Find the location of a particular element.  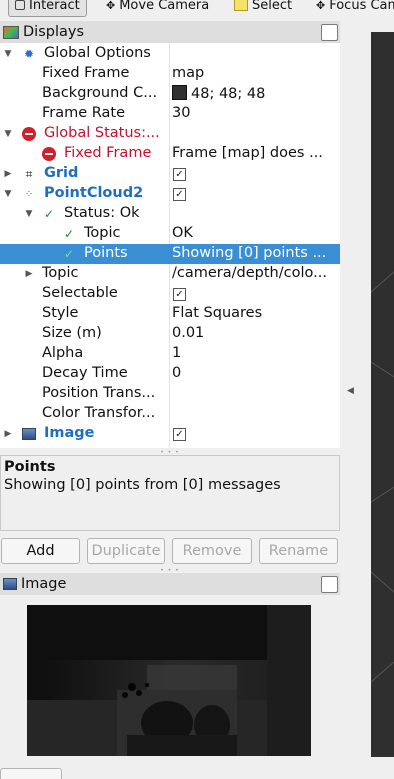

tree-row-decay-time: Decay Time 0 is located at coordinates (170, 374).